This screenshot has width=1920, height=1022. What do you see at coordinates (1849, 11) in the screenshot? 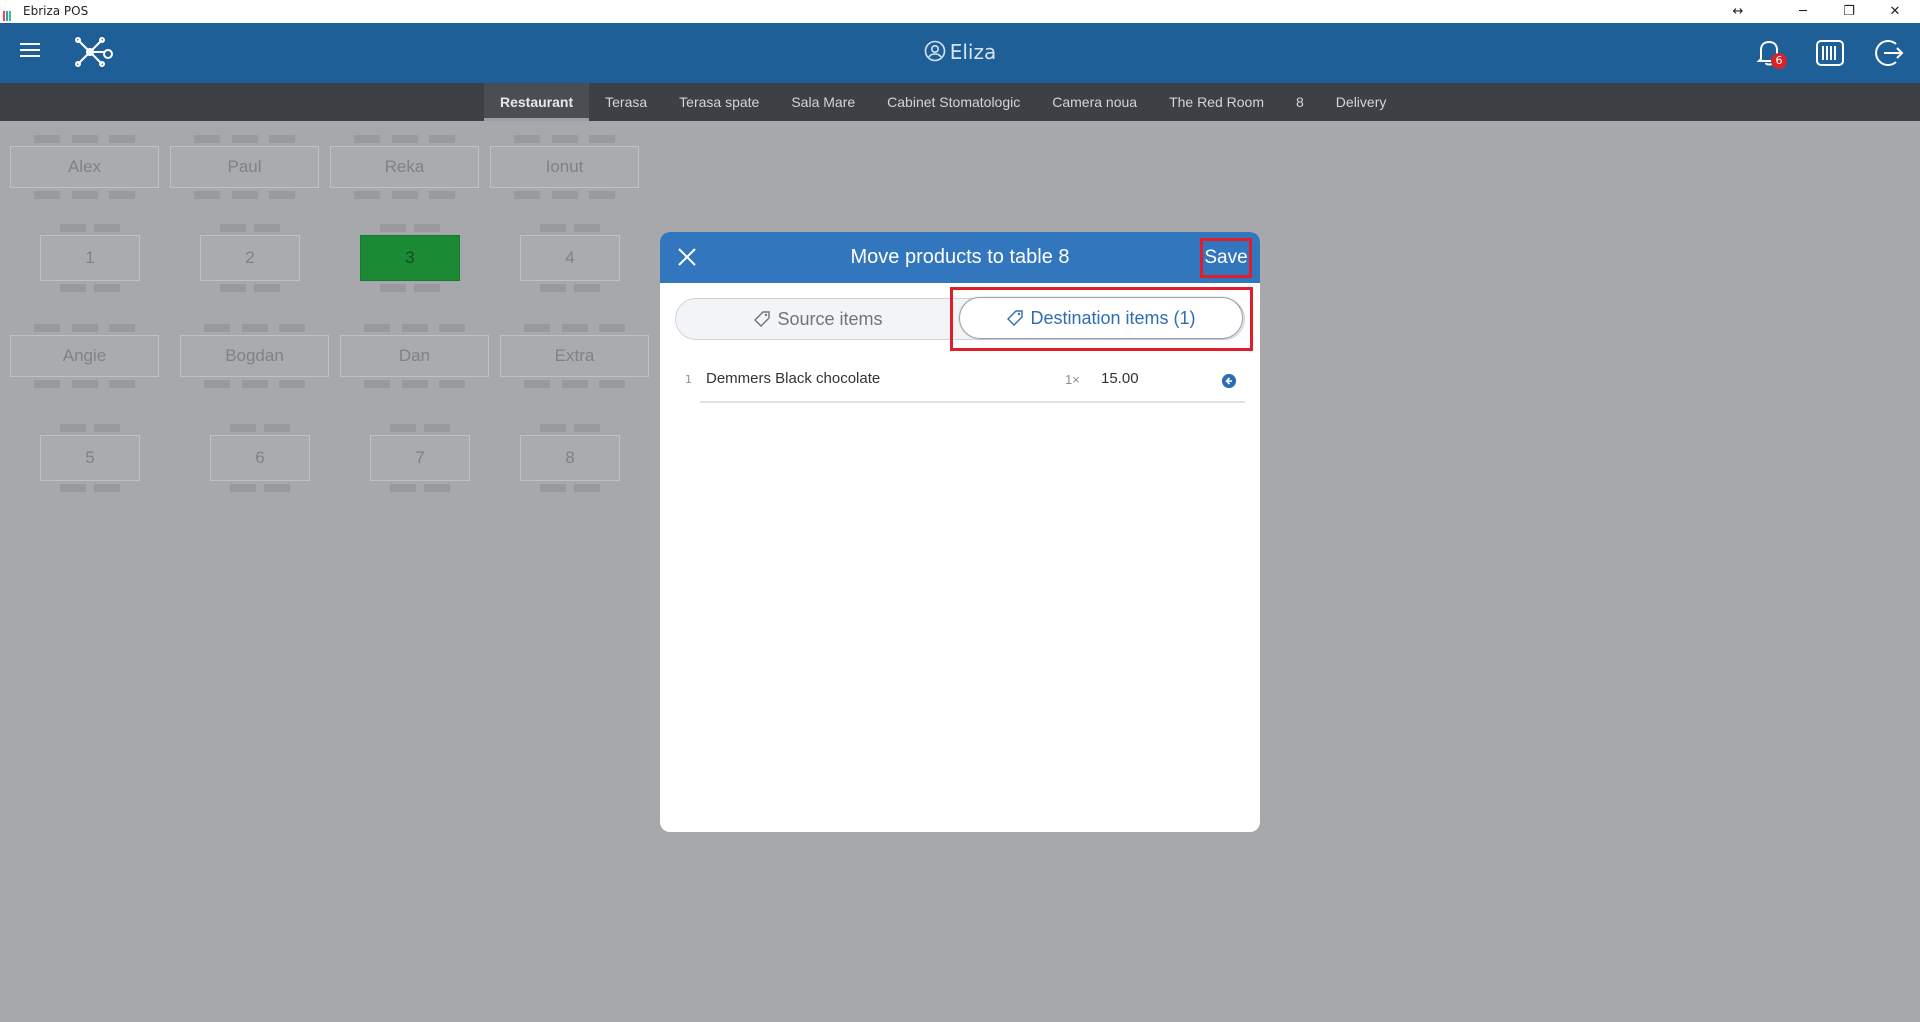
I see `restore-button: ❐` at bounding box center [1849, 11].